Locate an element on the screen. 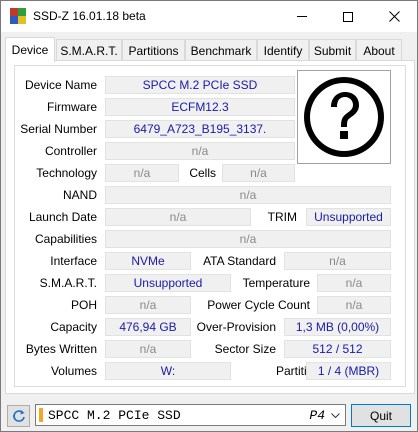 The height and width of the screenshot is (432, 418). over-provision-label: Over-Provision is located at coordinates (236, 327).